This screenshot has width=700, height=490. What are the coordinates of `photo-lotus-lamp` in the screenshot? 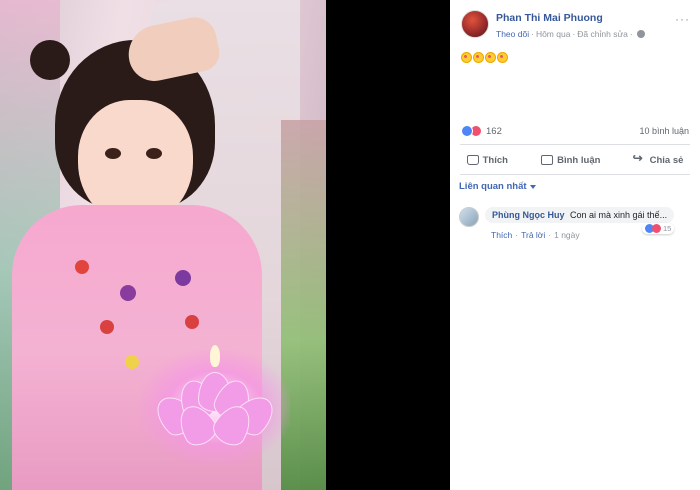 It's located at (215, 405).